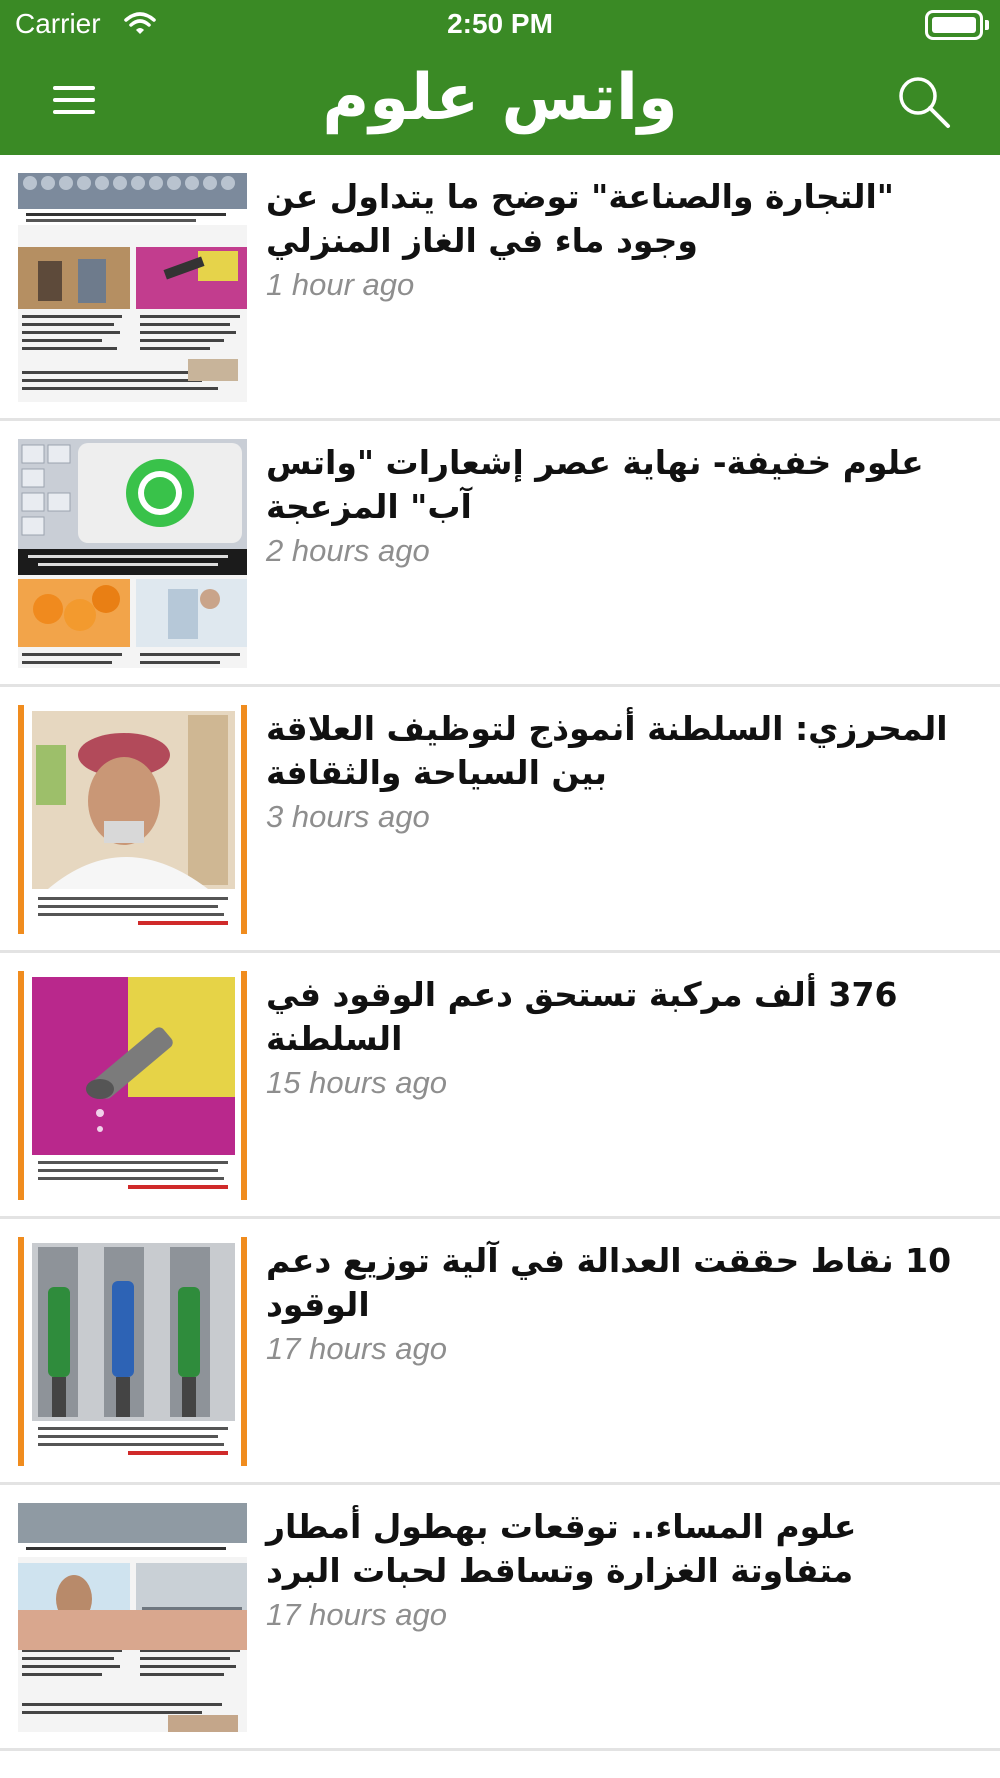 Image resolution: width=1000 pixels, height=1778 pixels. What do you see at coordinates (348, 550) in the screenshot?
I see `news-time: 2 hours ago` at bounding box center [348, 550].